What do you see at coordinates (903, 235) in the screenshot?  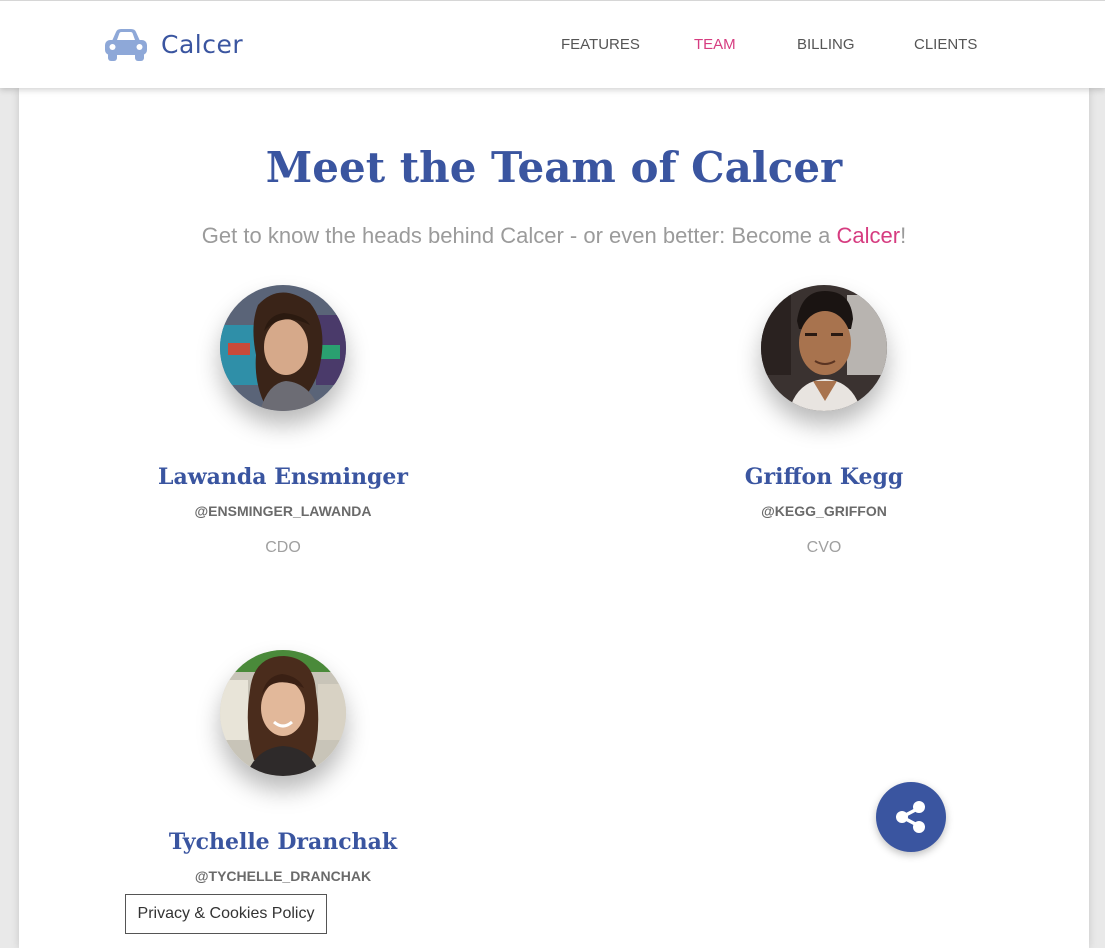 I see `subtitle-suffix: !` at bounding box center [903, 235].